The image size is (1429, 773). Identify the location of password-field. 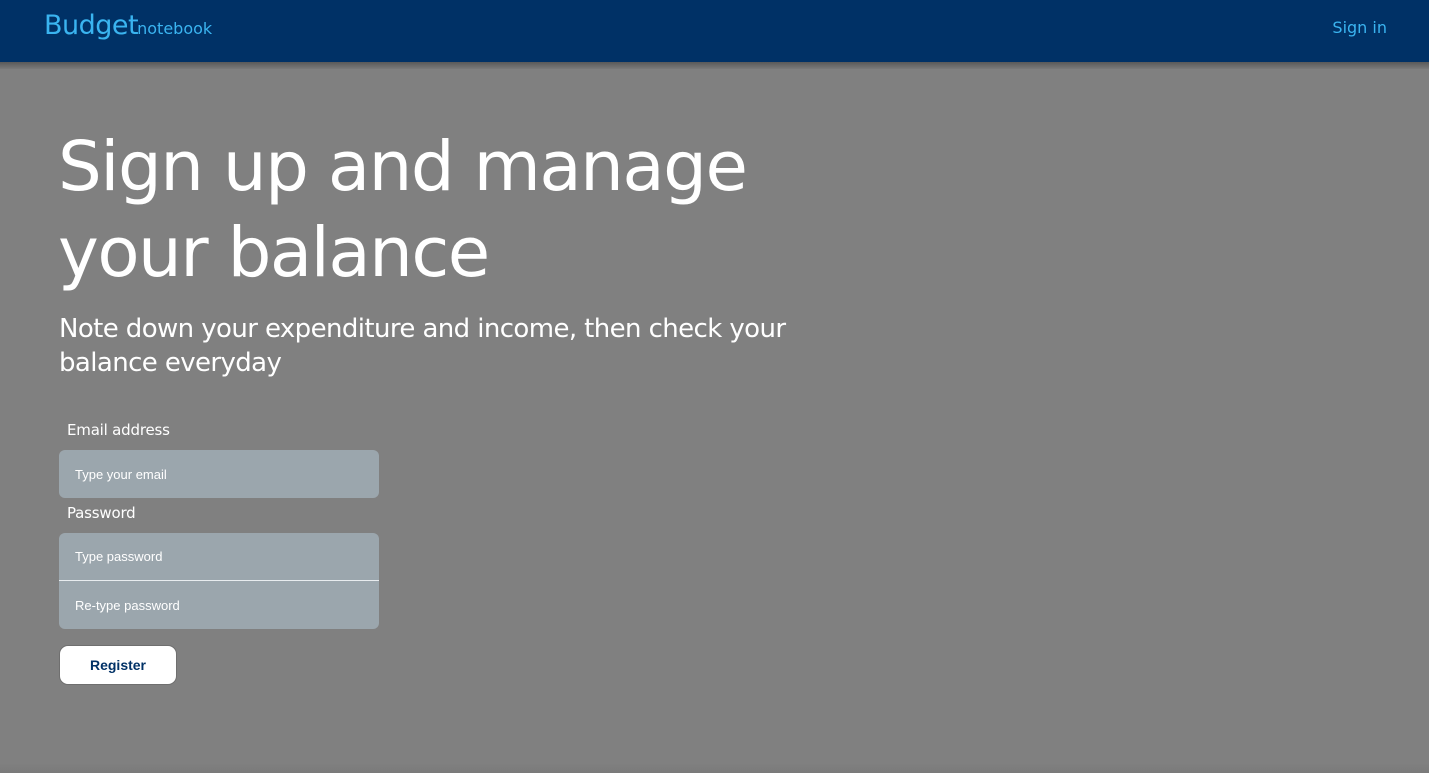
(219, 557).